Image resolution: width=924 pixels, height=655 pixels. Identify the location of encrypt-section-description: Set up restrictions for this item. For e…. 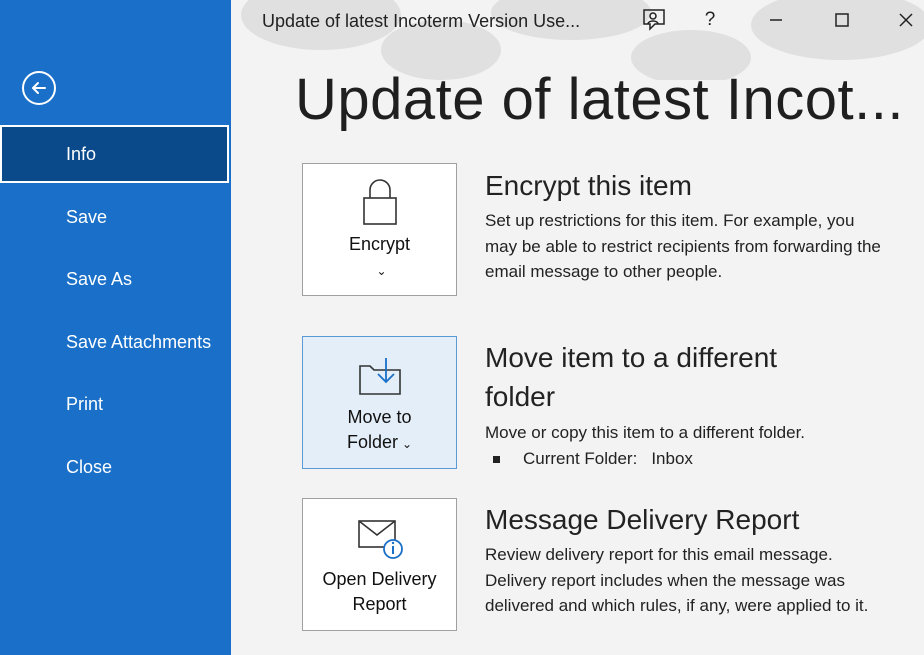
(683, 246).